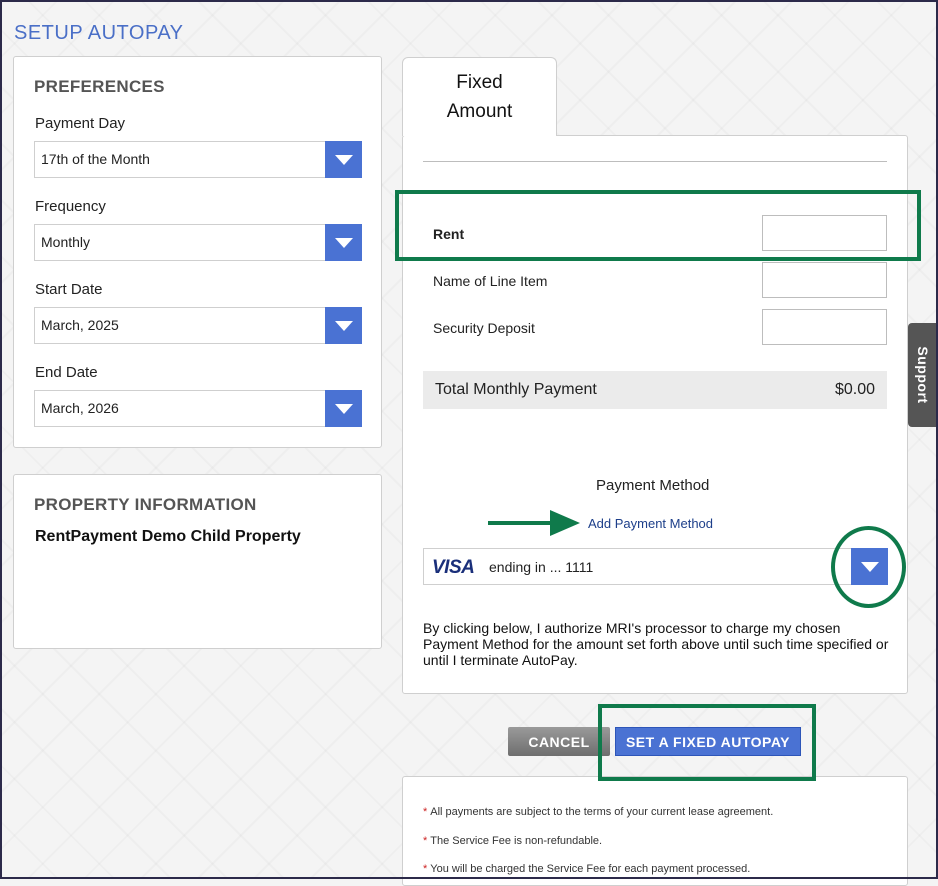  What do you see at coordinates (655, 390) in the screenshot?
I see `total-monthly-payment-bar: Total Monthly Payment $0.00` at bounding box center [655, 390].